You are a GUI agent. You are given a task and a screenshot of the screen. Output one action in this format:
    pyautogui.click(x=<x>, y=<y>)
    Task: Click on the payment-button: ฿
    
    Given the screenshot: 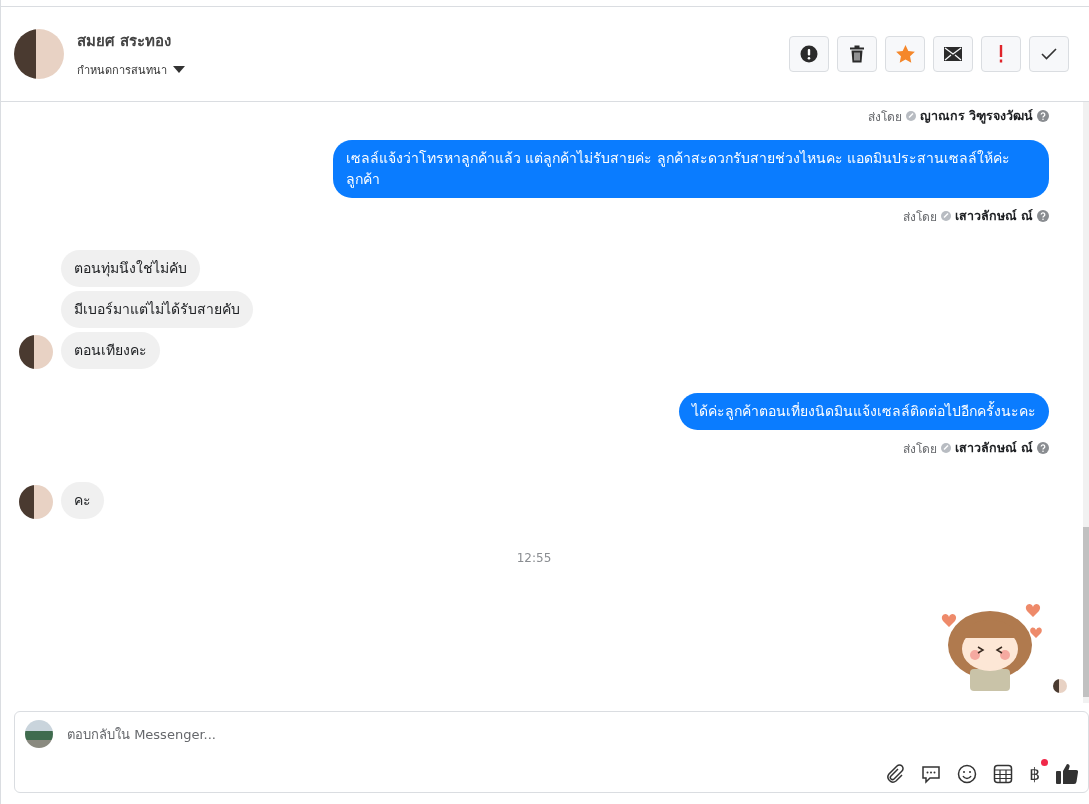 What is the action you would take?
    pyautogui.click(x=1034, y=773)
    